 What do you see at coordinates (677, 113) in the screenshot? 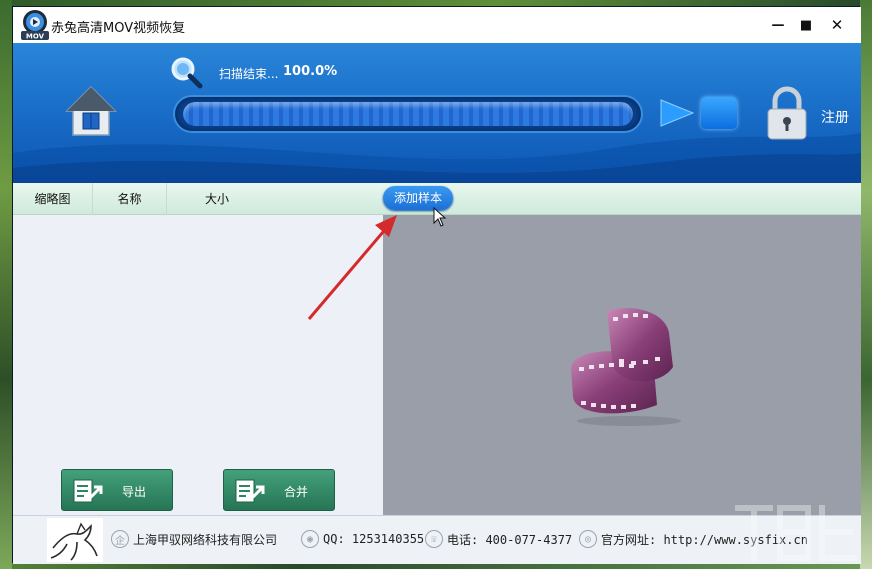
I see `play-icon` at bounding box center [677, 113].